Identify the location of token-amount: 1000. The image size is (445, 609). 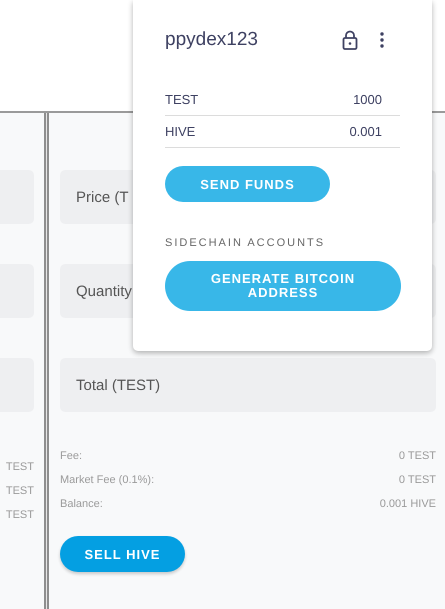
(367, 99).